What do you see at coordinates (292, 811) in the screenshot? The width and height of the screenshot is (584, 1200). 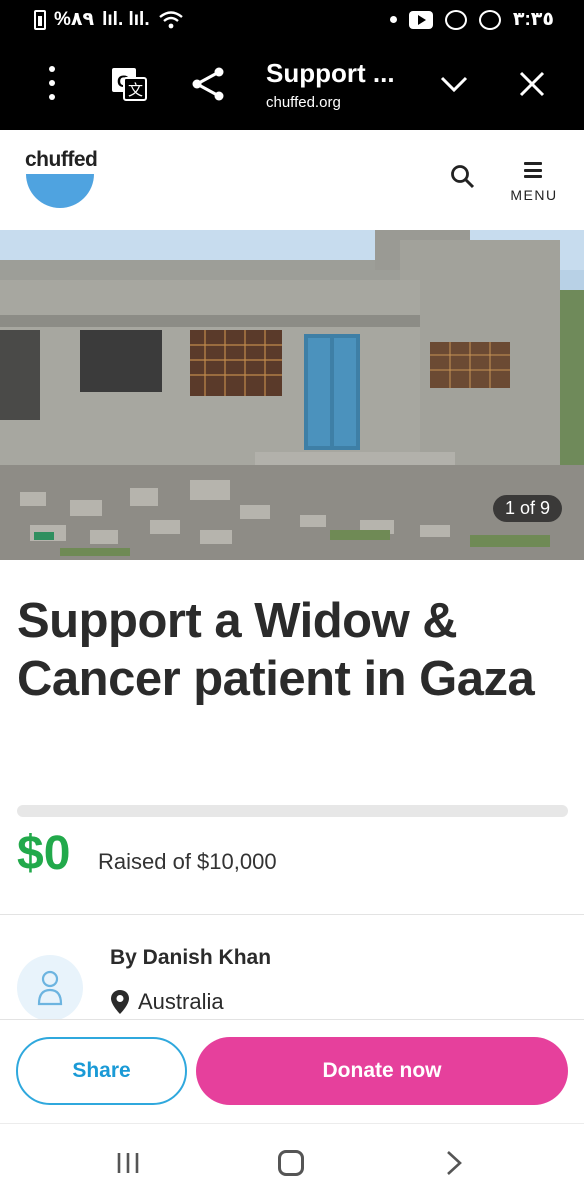 I see `funding-progress-bar` at bounding box center [292, 811].